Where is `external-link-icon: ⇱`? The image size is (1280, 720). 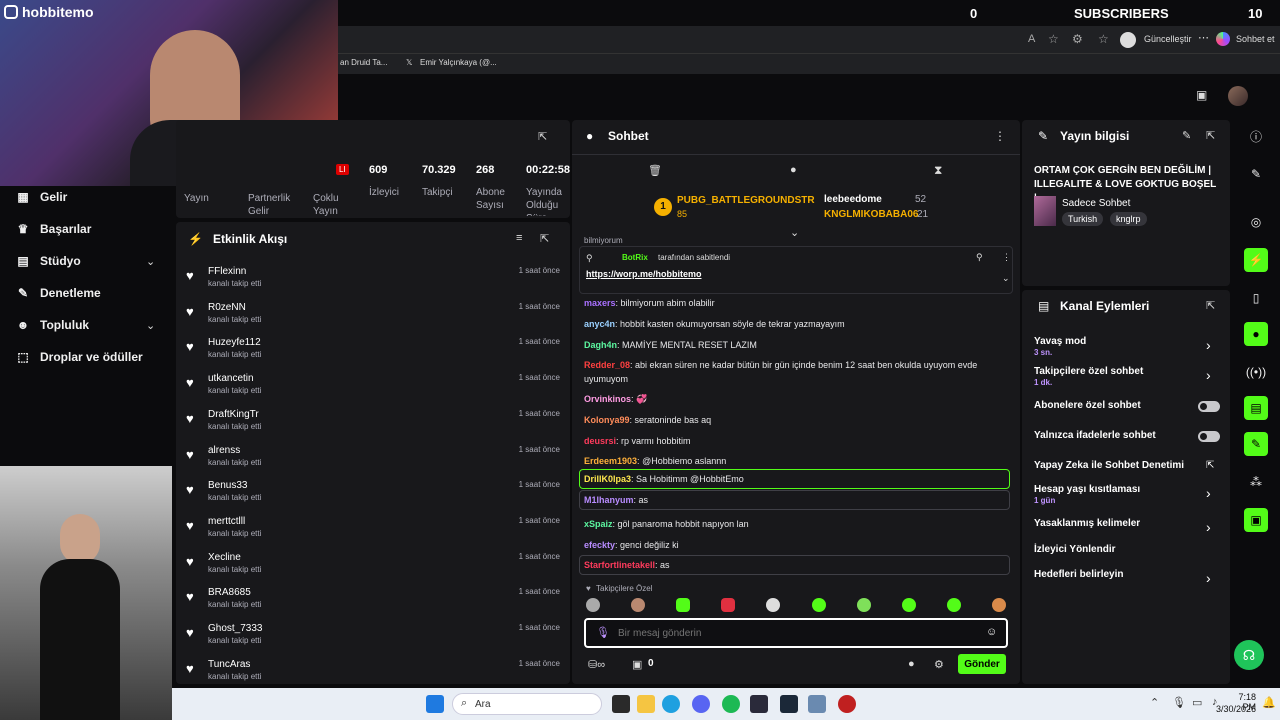
external-link-icon: ⇱ is located at coordinates (1210, 465).